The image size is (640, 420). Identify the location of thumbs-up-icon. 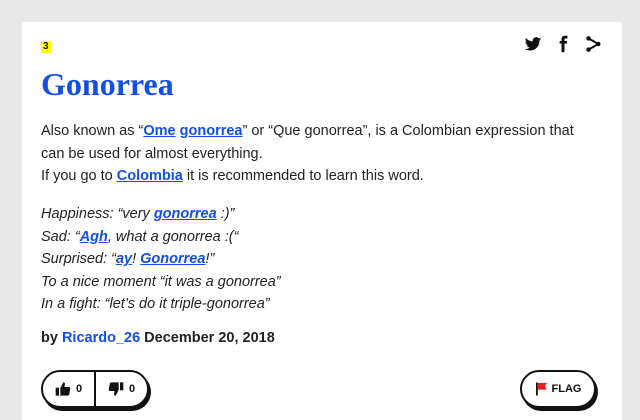
(63, 389).